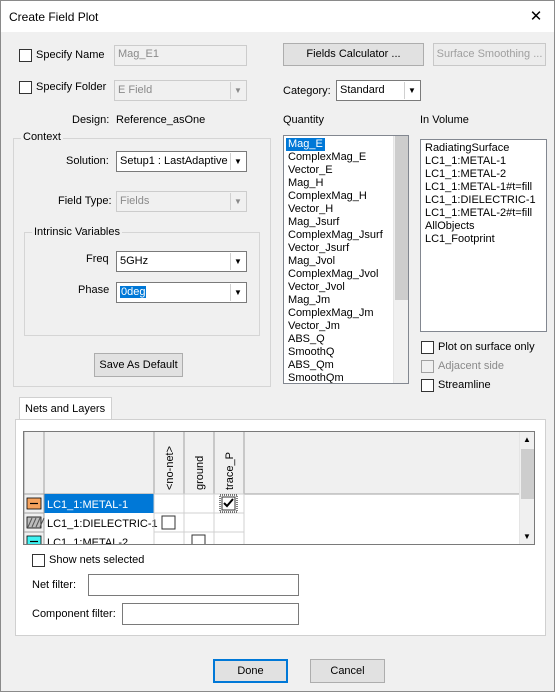  Describe the element at coordinates (527, 474) in the screenshot. I see `nets-scroll-thumb` at that location.